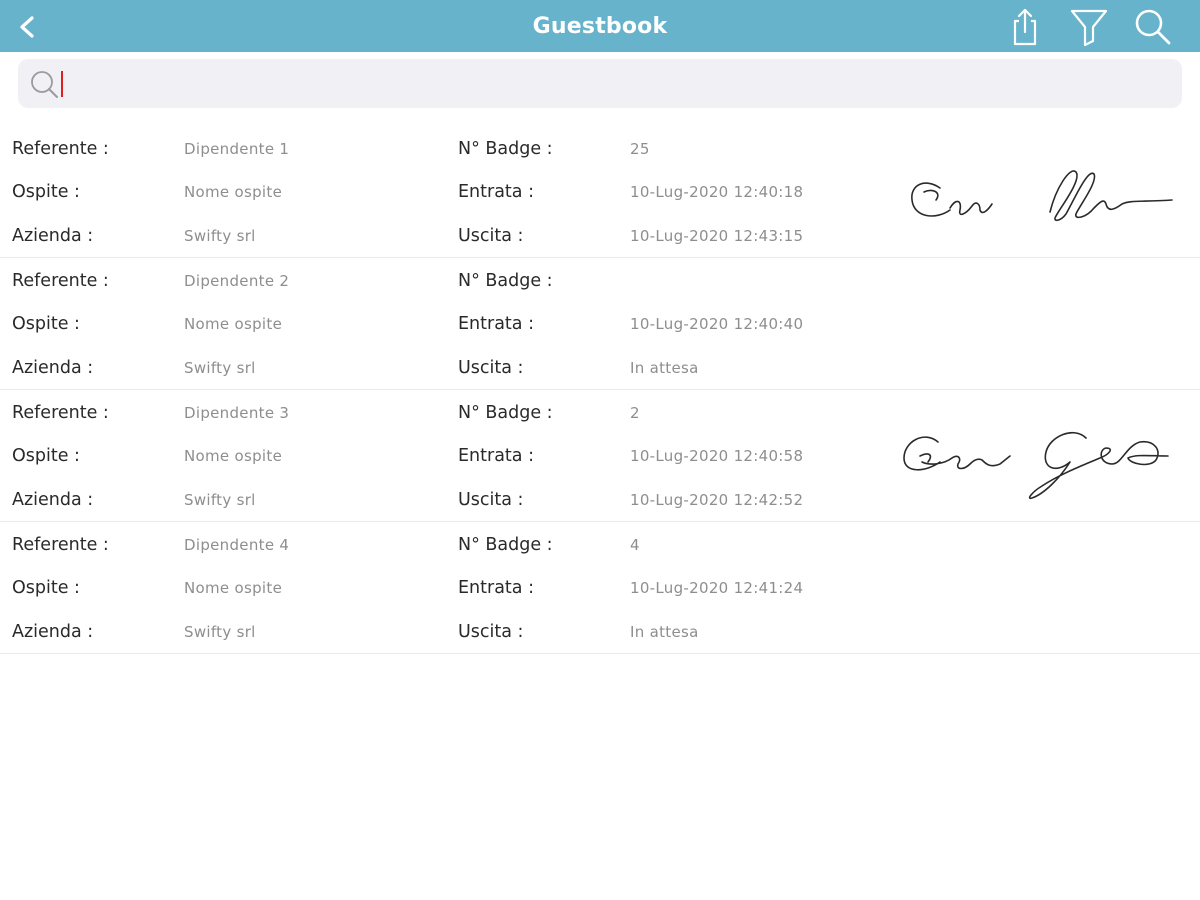  What do you see at coordinates (717, 500) in the screenshot?
I see `uscita-value: 10-Lug-2020 12:42:52` at bounding box center [717, 500].